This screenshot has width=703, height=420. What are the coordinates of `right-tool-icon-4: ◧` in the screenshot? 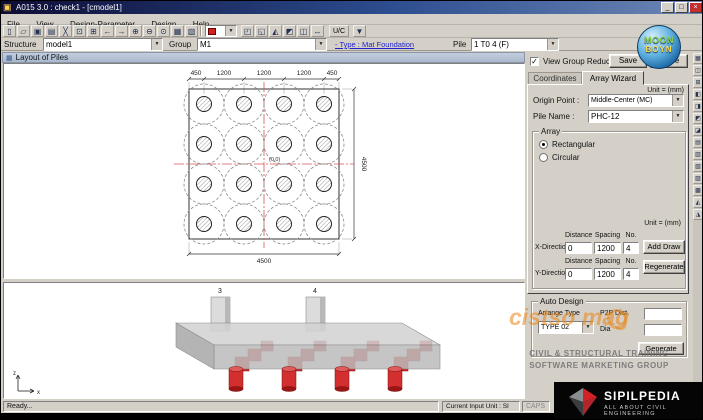 It's located at (697, 94).